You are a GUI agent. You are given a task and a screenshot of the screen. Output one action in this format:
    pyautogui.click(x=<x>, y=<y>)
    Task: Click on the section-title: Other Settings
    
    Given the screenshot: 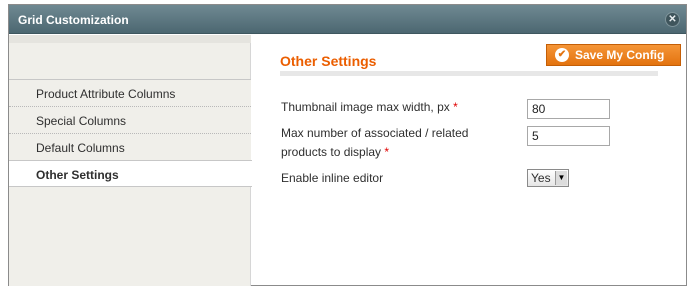 What is the action you would take?
    pyautogui.click(x=328, y=61)
    